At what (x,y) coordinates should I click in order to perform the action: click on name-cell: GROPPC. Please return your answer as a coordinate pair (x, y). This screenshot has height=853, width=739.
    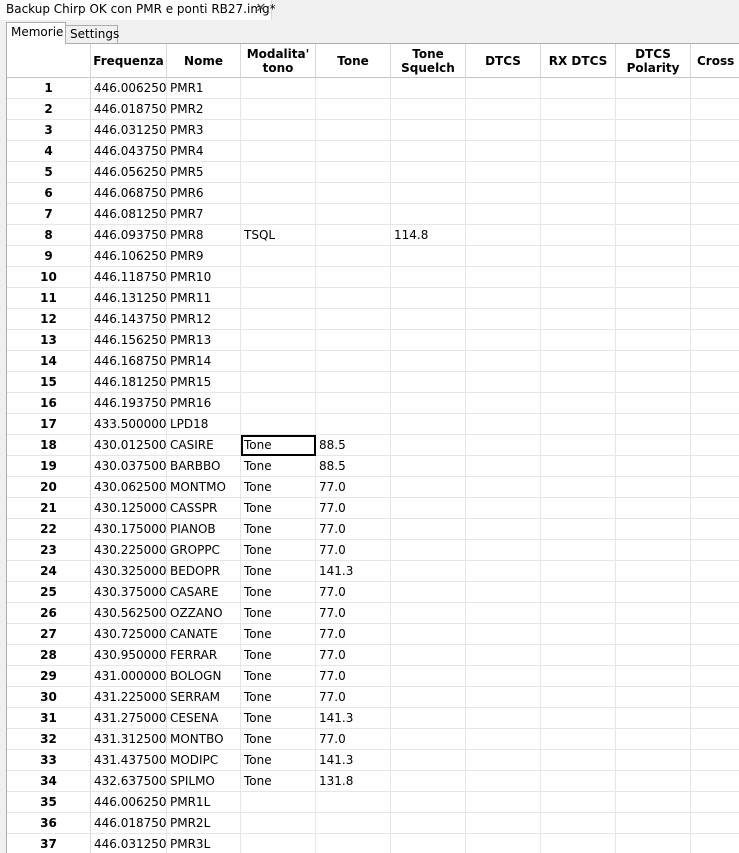
    Looking at the image, I should click on (204, 550).